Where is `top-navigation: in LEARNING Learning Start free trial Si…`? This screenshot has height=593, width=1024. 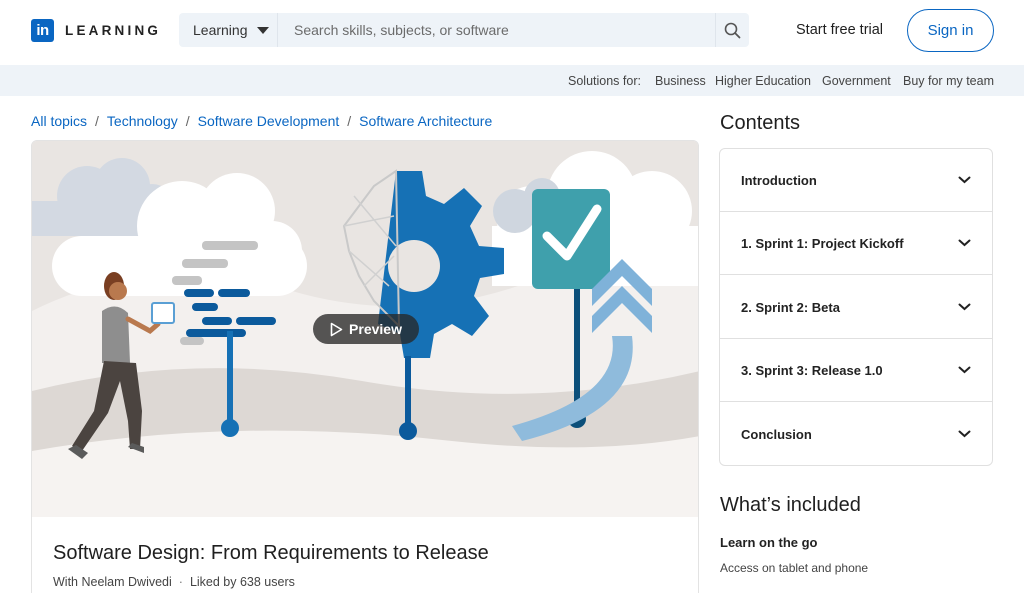 top-navigation: in LEARNING Learning Start free trial Si… is located at coordinates (512, 32).